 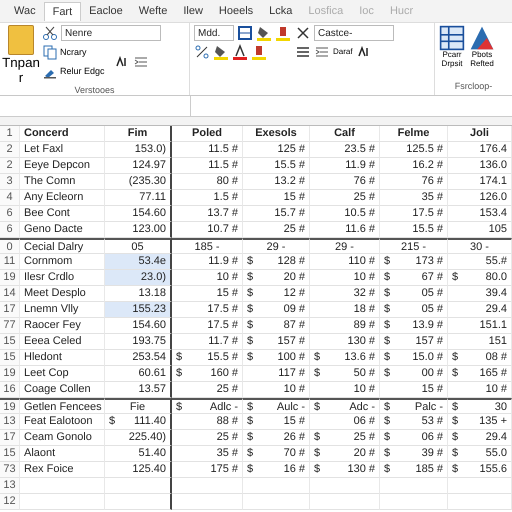 I want to click on table-cell: 117 #, so click(x=276, y=374).